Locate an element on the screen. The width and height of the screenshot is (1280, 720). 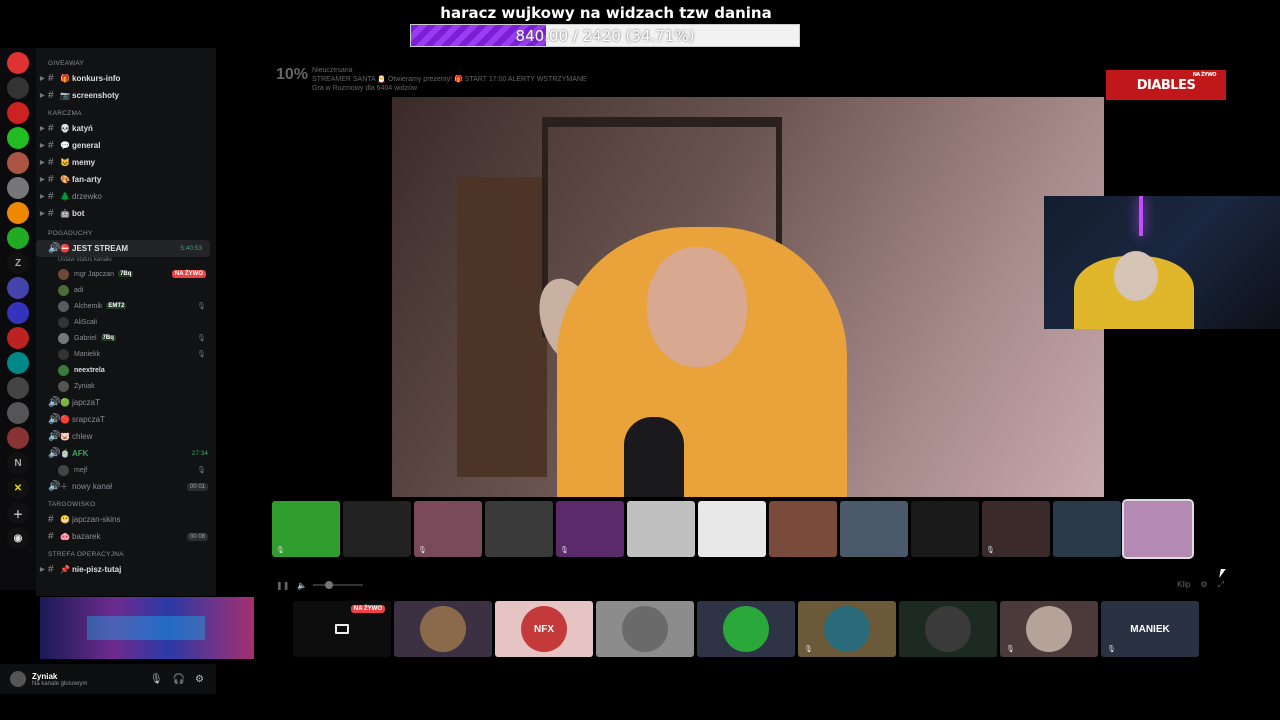
participant-tile: NFX is located at coordinates (544, 629).